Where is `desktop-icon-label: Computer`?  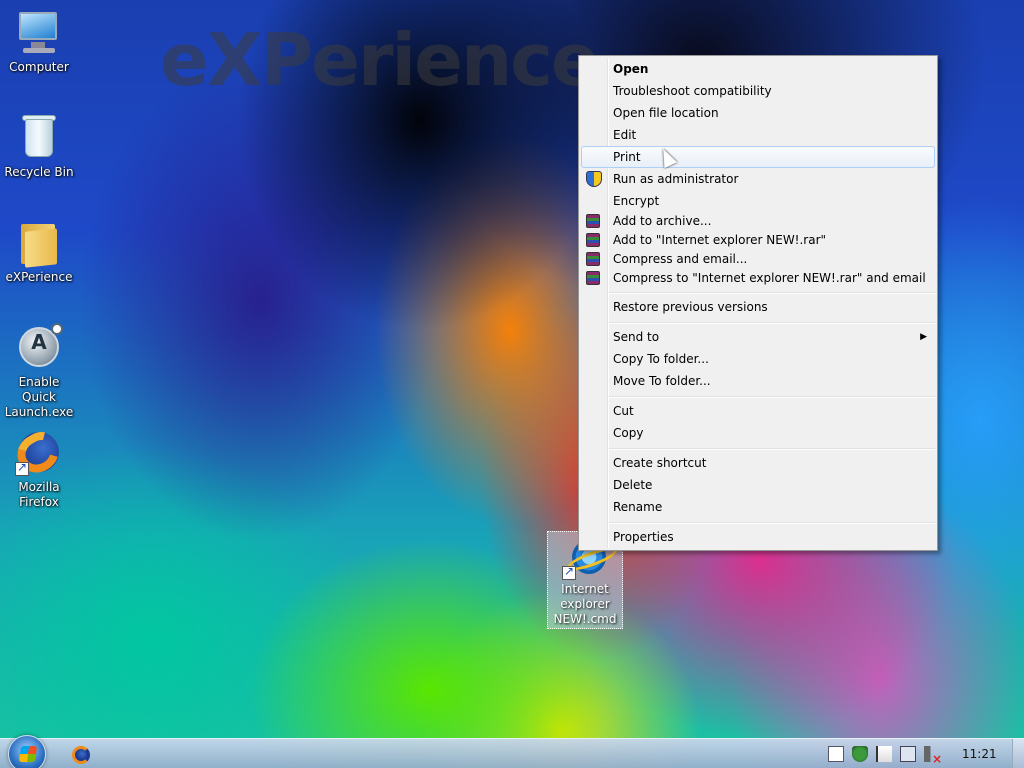 desktop-icon-label: Computer is located at coordinates (39, 67).